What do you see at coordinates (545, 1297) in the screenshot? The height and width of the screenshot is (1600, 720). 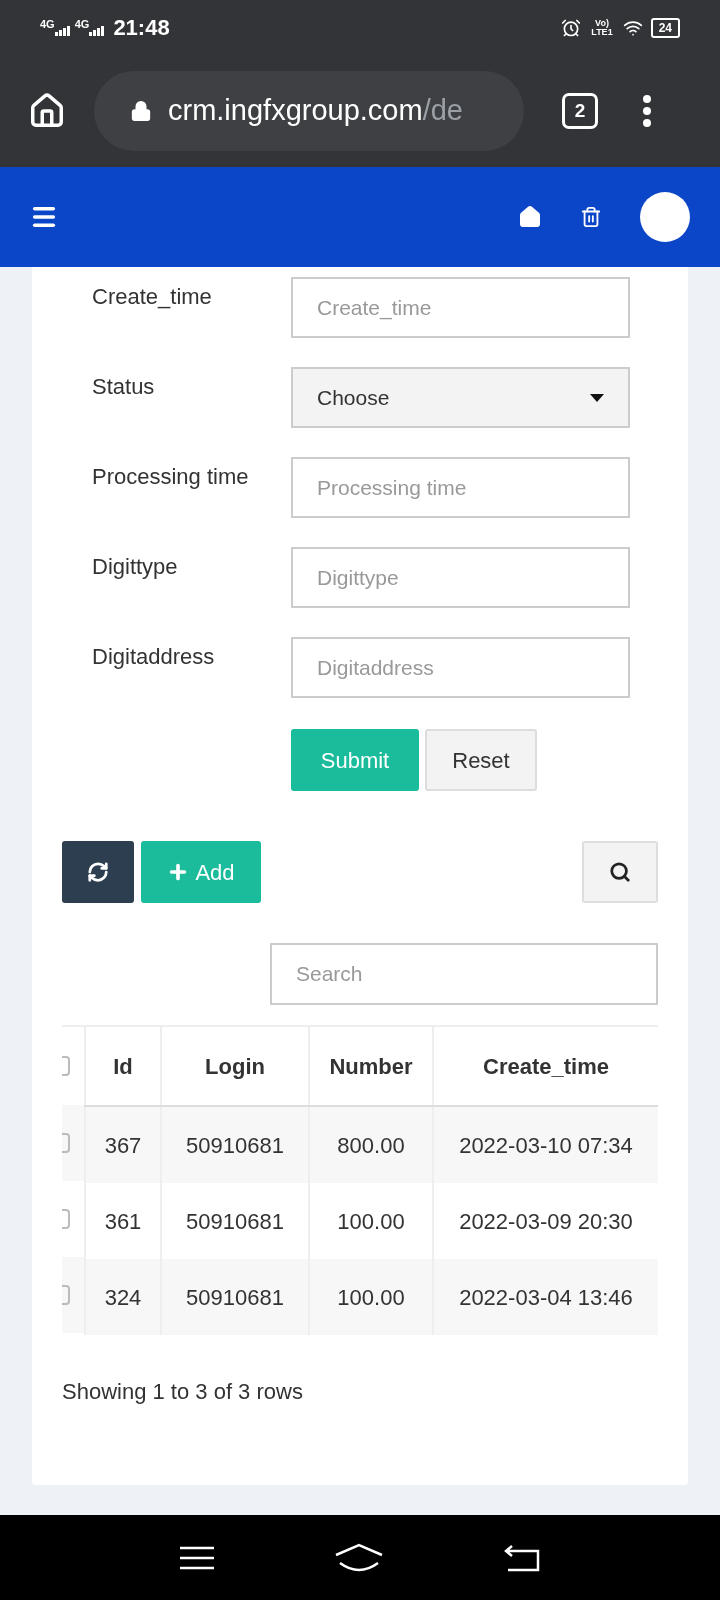 I see `table-cell: 2022-03-04 13:46` at bounding box center [545, 1297].